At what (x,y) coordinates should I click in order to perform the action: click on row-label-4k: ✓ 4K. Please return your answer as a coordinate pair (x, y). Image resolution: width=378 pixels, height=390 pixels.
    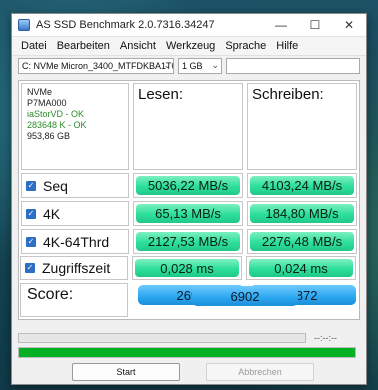
    Looking at the image, I should click on (75, 213).